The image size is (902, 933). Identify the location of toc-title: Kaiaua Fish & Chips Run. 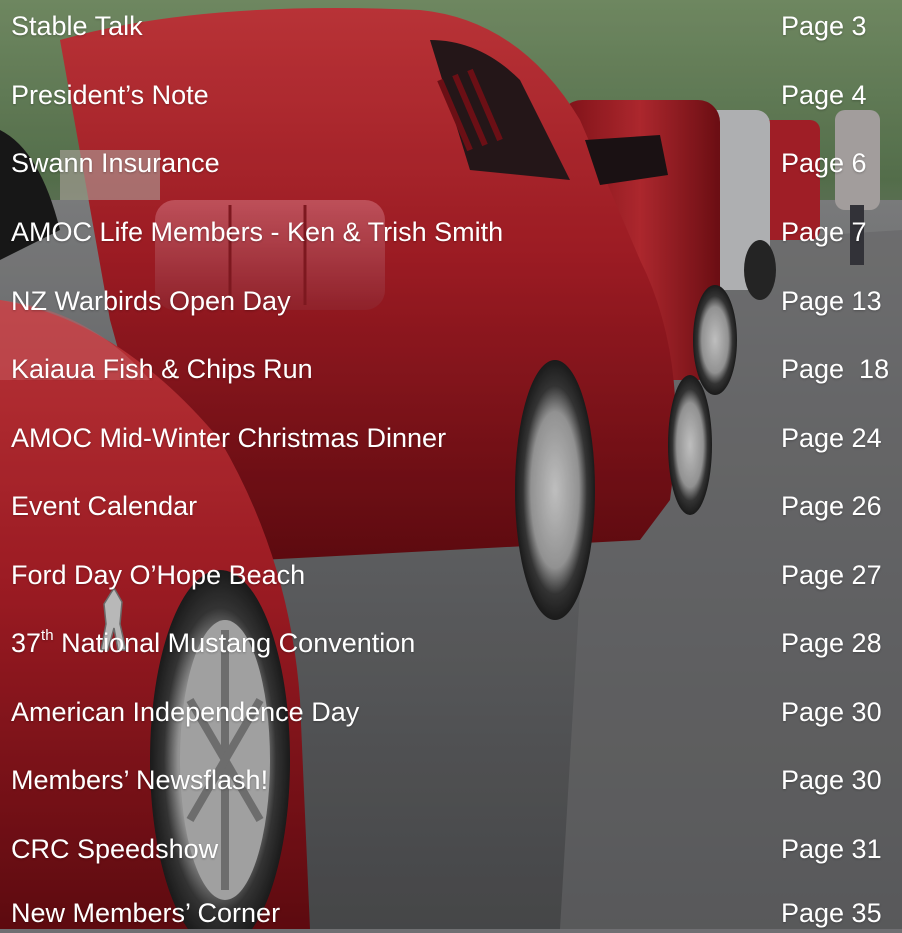
(162, 369).